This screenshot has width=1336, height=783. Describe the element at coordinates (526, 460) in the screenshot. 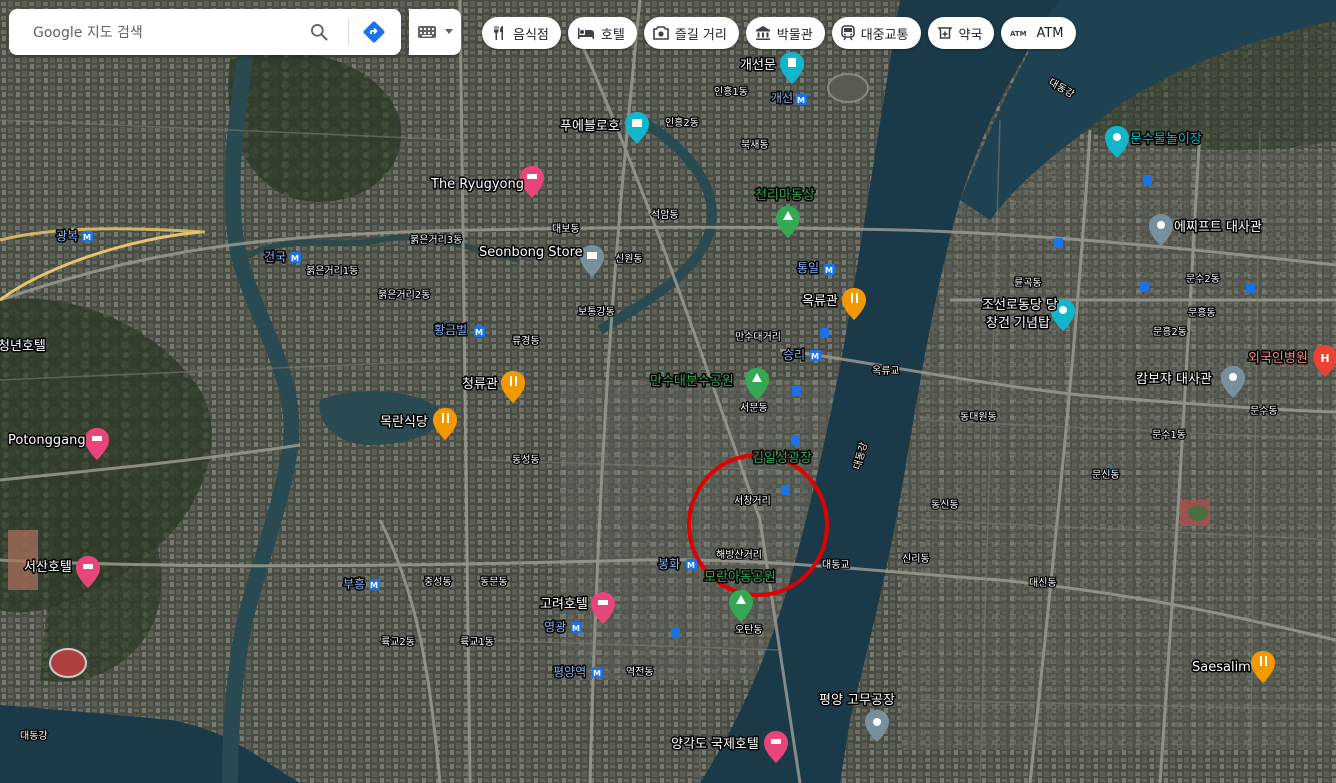

I see `map-label: 동성동` at that location.